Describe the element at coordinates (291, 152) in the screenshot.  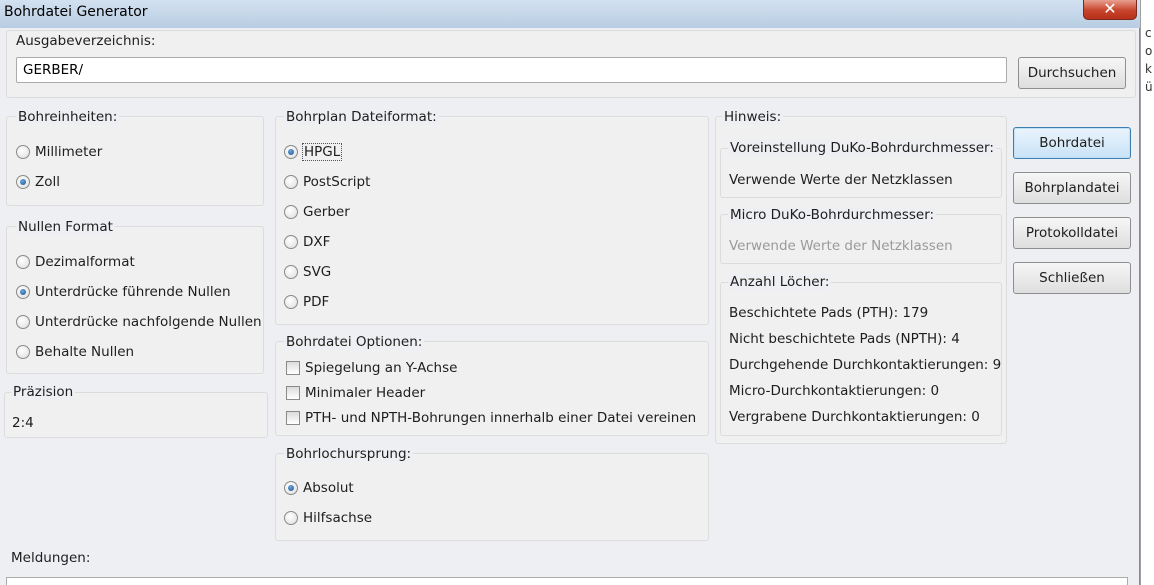
I see `radio-hpgl` at that location.